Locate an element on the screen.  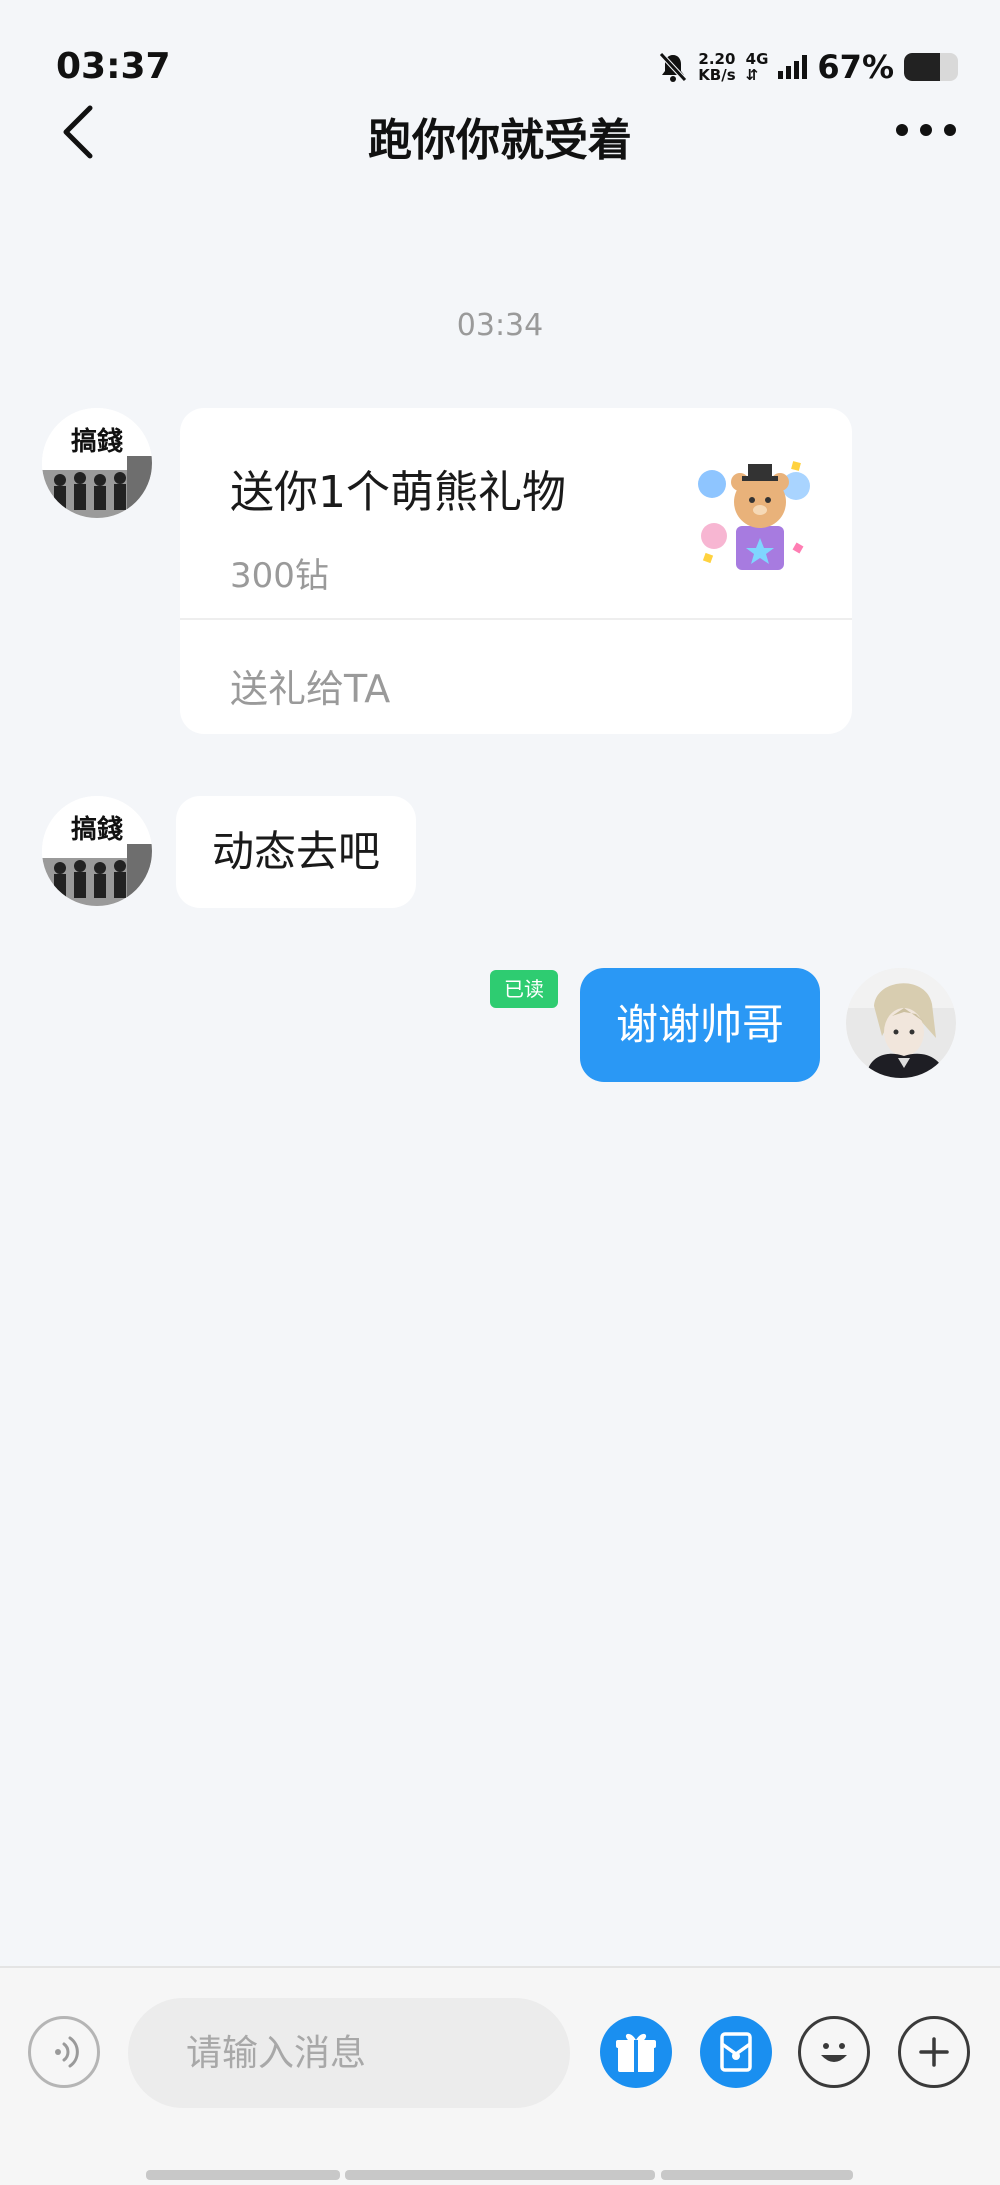
bell-muted-icon is located at coordinates (673, 67).